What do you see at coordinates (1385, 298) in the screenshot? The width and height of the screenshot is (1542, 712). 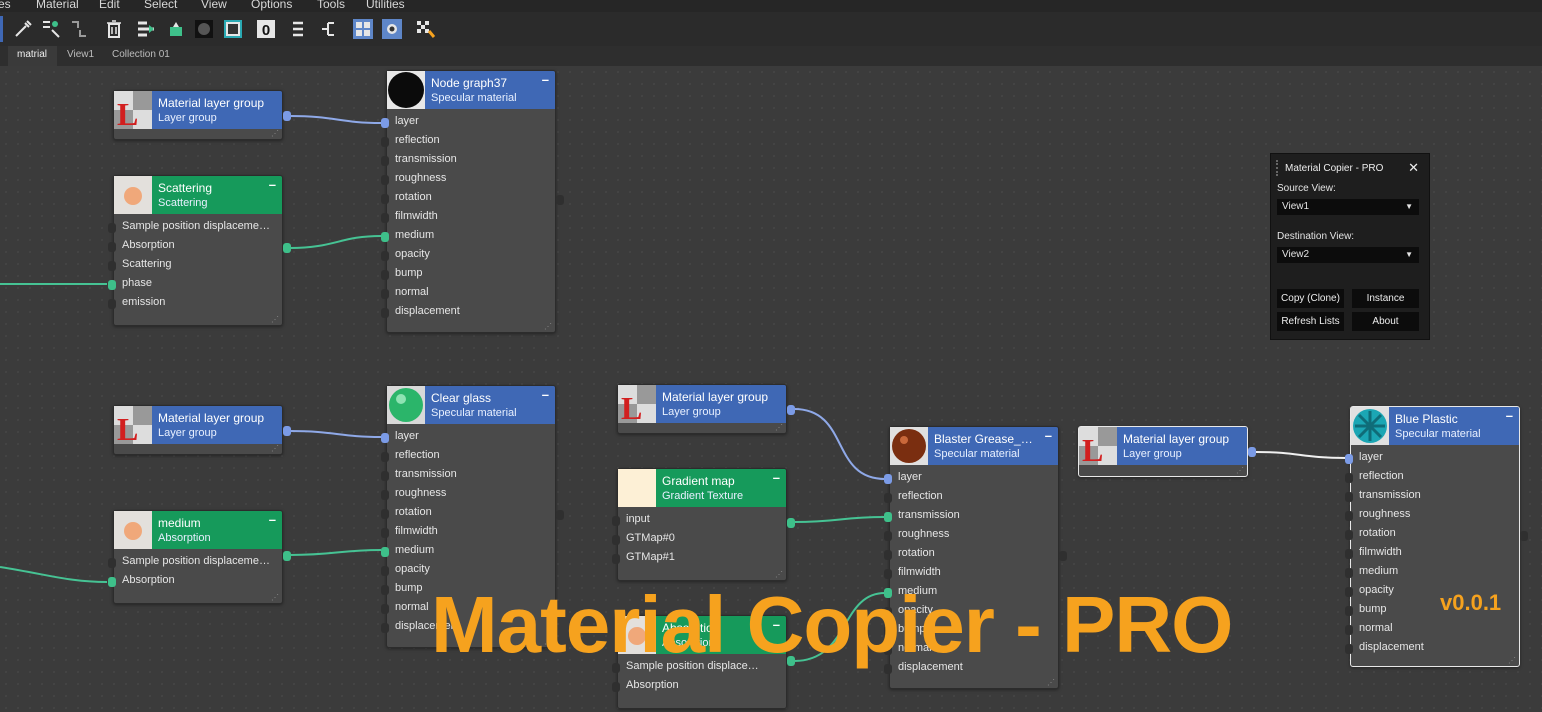 I see `instance-button: Instance` at bounding box center [1385, 298].